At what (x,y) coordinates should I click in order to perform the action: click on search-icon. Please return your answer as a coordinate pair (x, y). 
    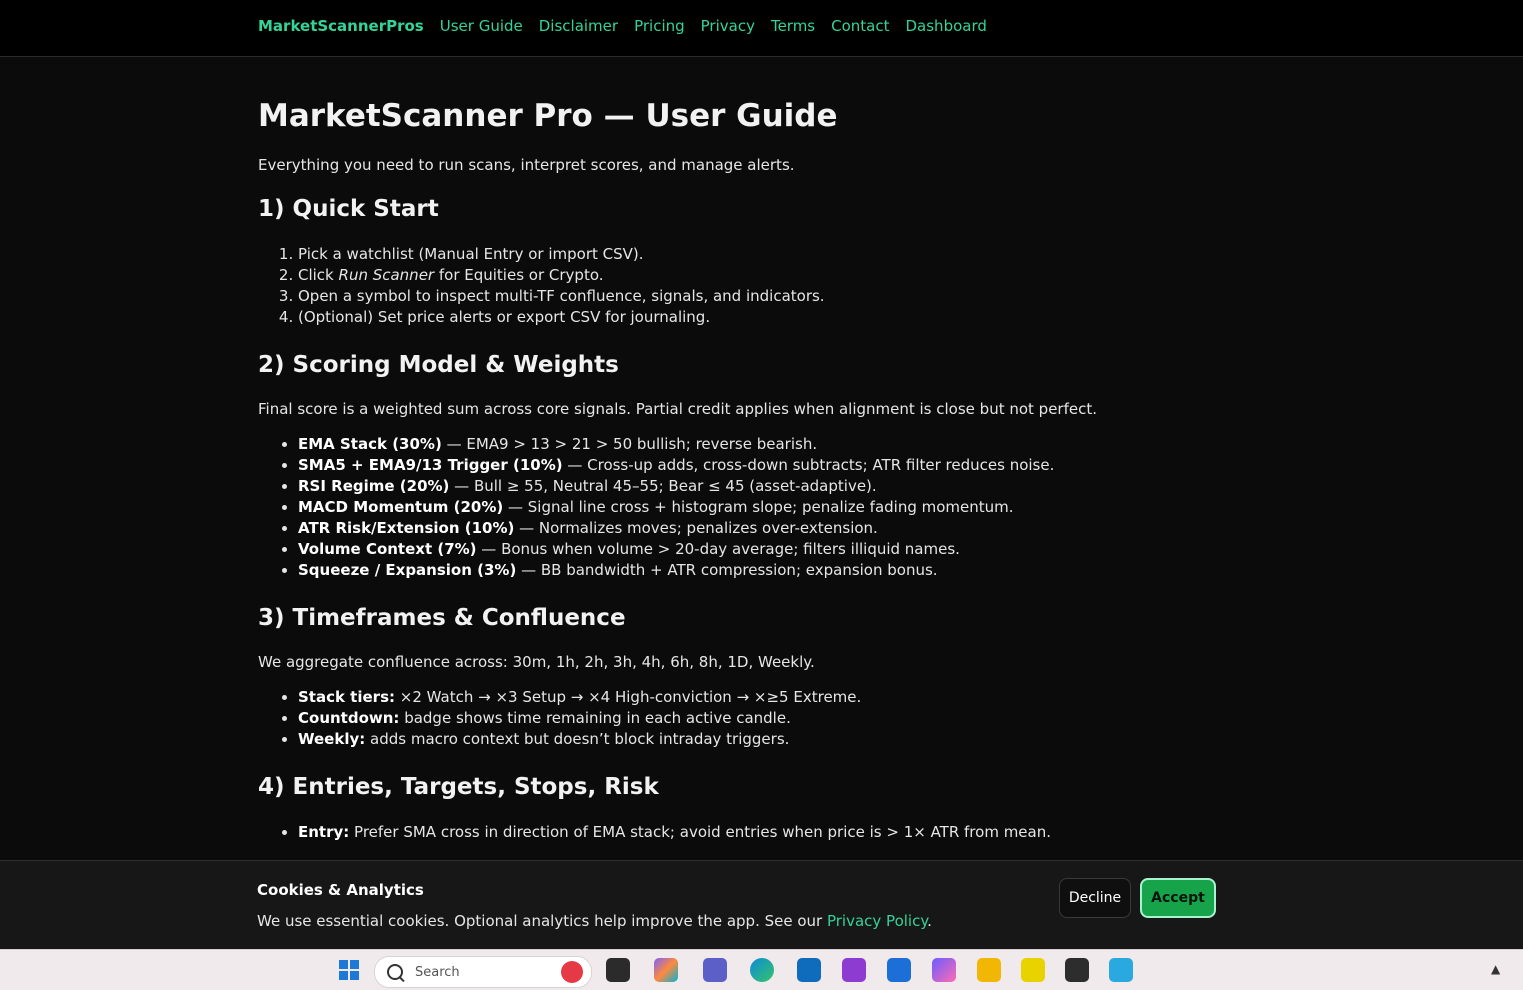
    Looking at the image, I should click on (395, 972).